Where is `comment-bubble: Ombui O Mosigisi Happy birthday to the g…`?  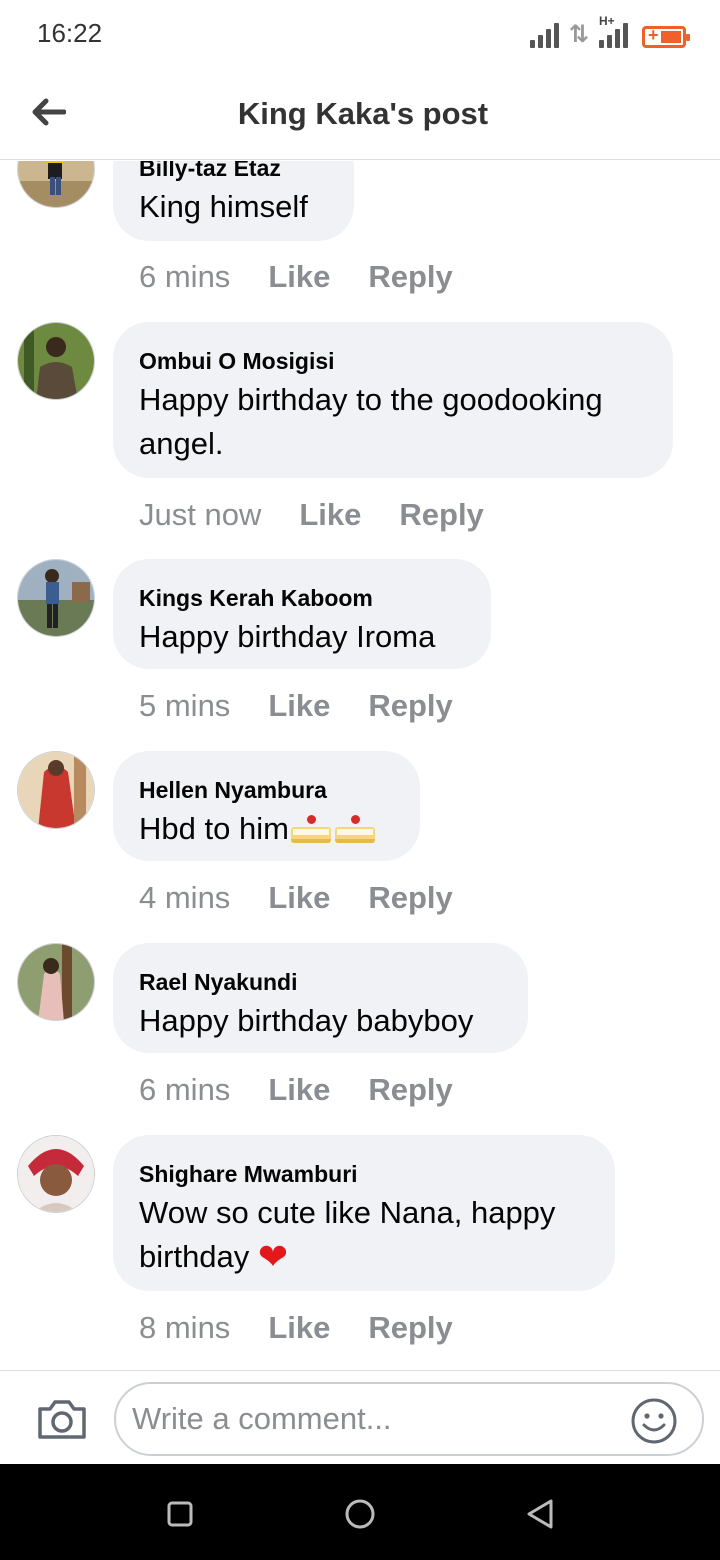
comment-bubble: Ombui O Mosigisi Happy birthday to the g… is located at coordinates (393, 400).